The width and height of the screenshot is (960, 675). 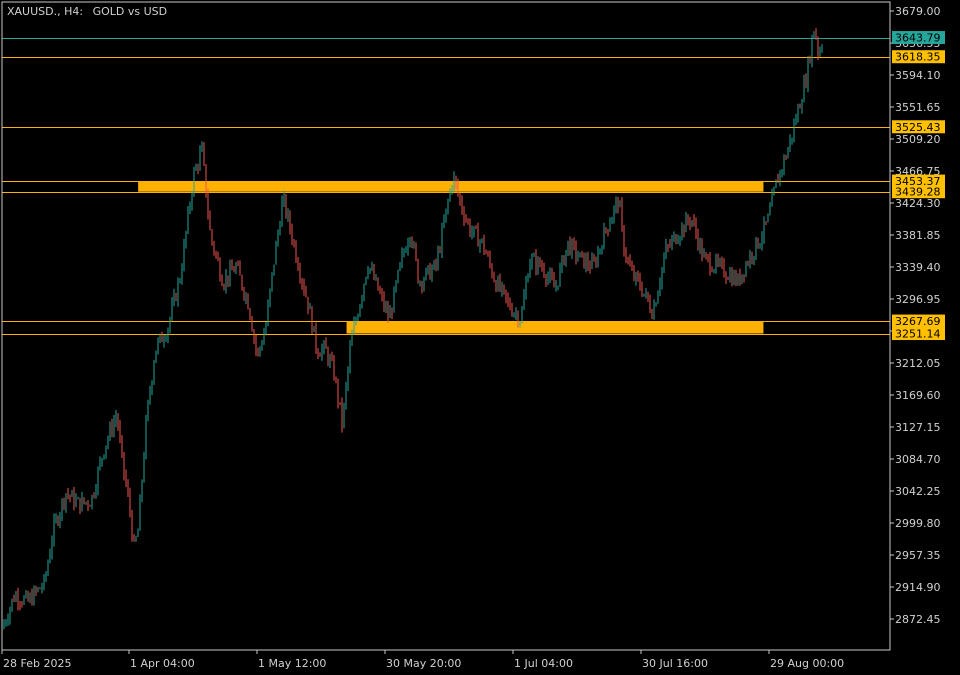 I want to click on level-label-text: 3618.35, so click(x=918, y=57).